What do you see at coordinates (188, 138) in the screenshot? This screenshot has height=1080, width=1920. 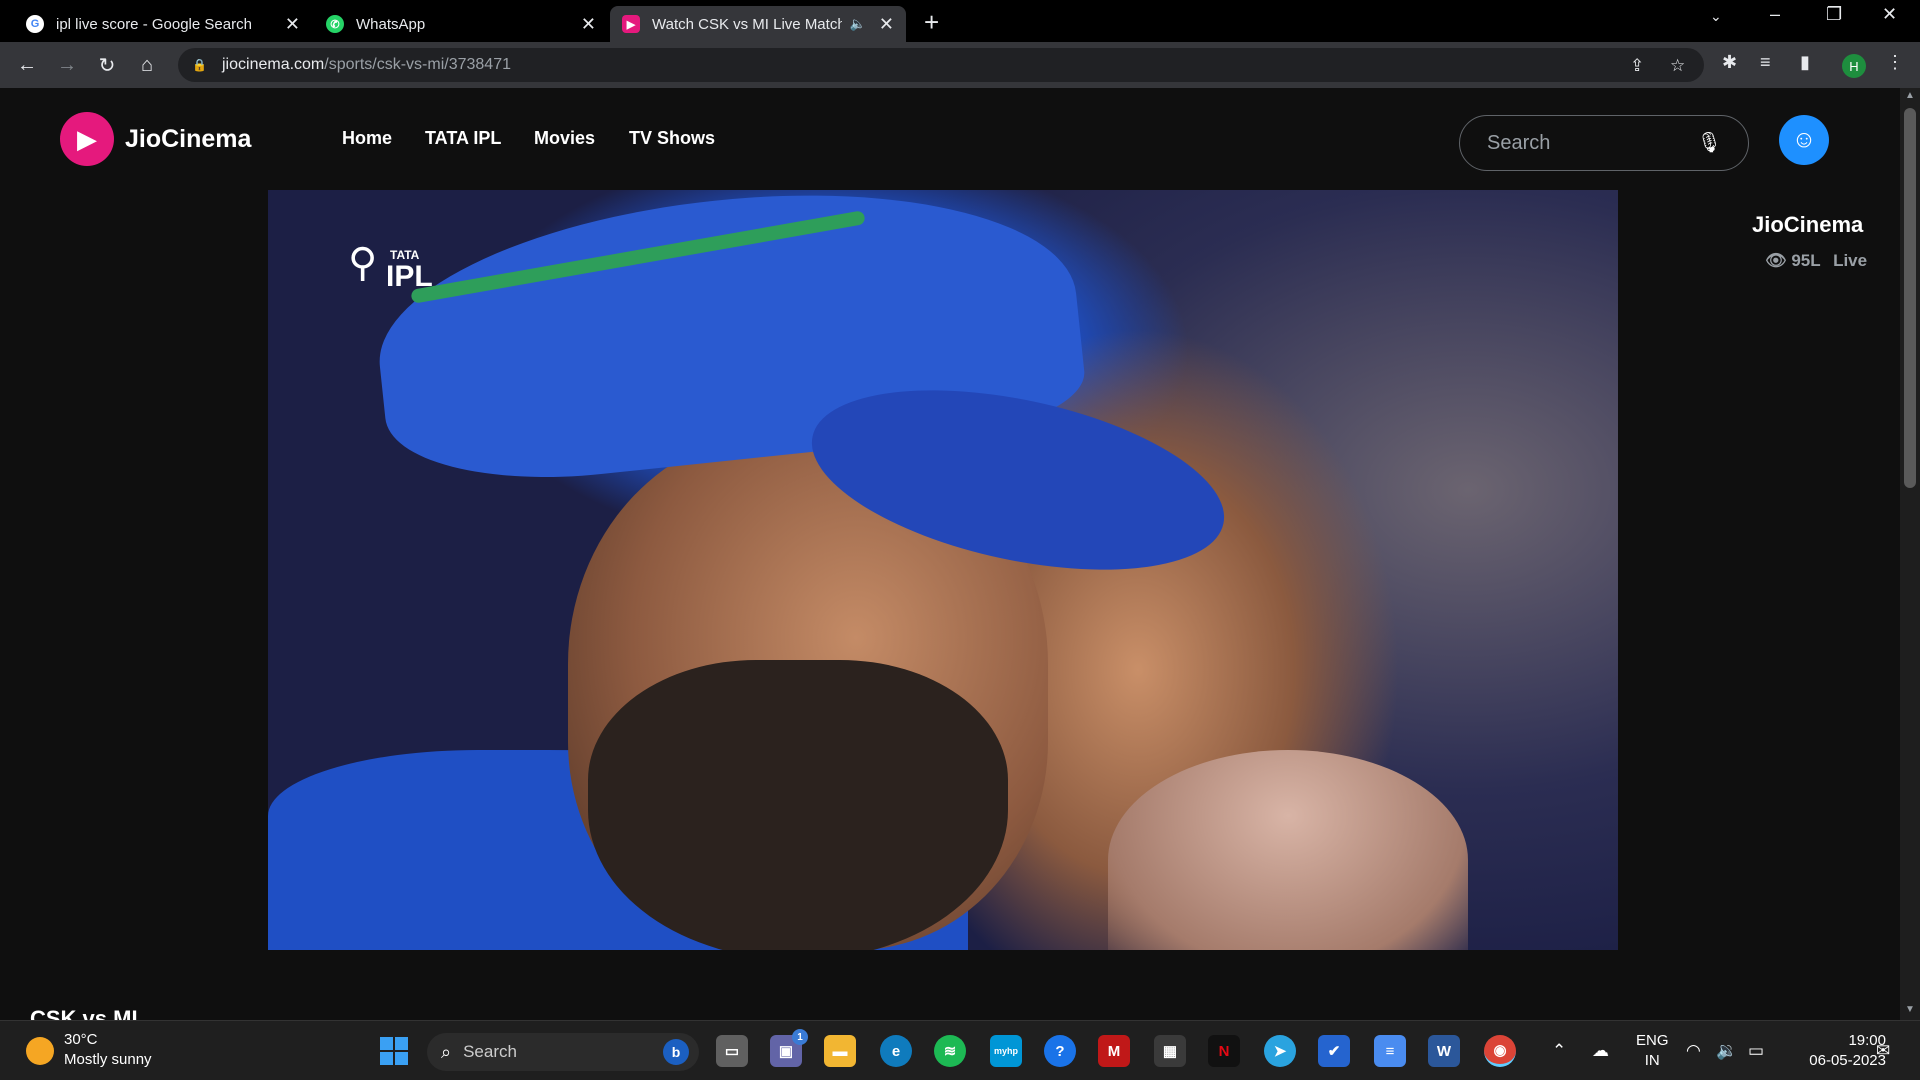 I see `brand-name: JioCinema` at bounding box center [188, 138].